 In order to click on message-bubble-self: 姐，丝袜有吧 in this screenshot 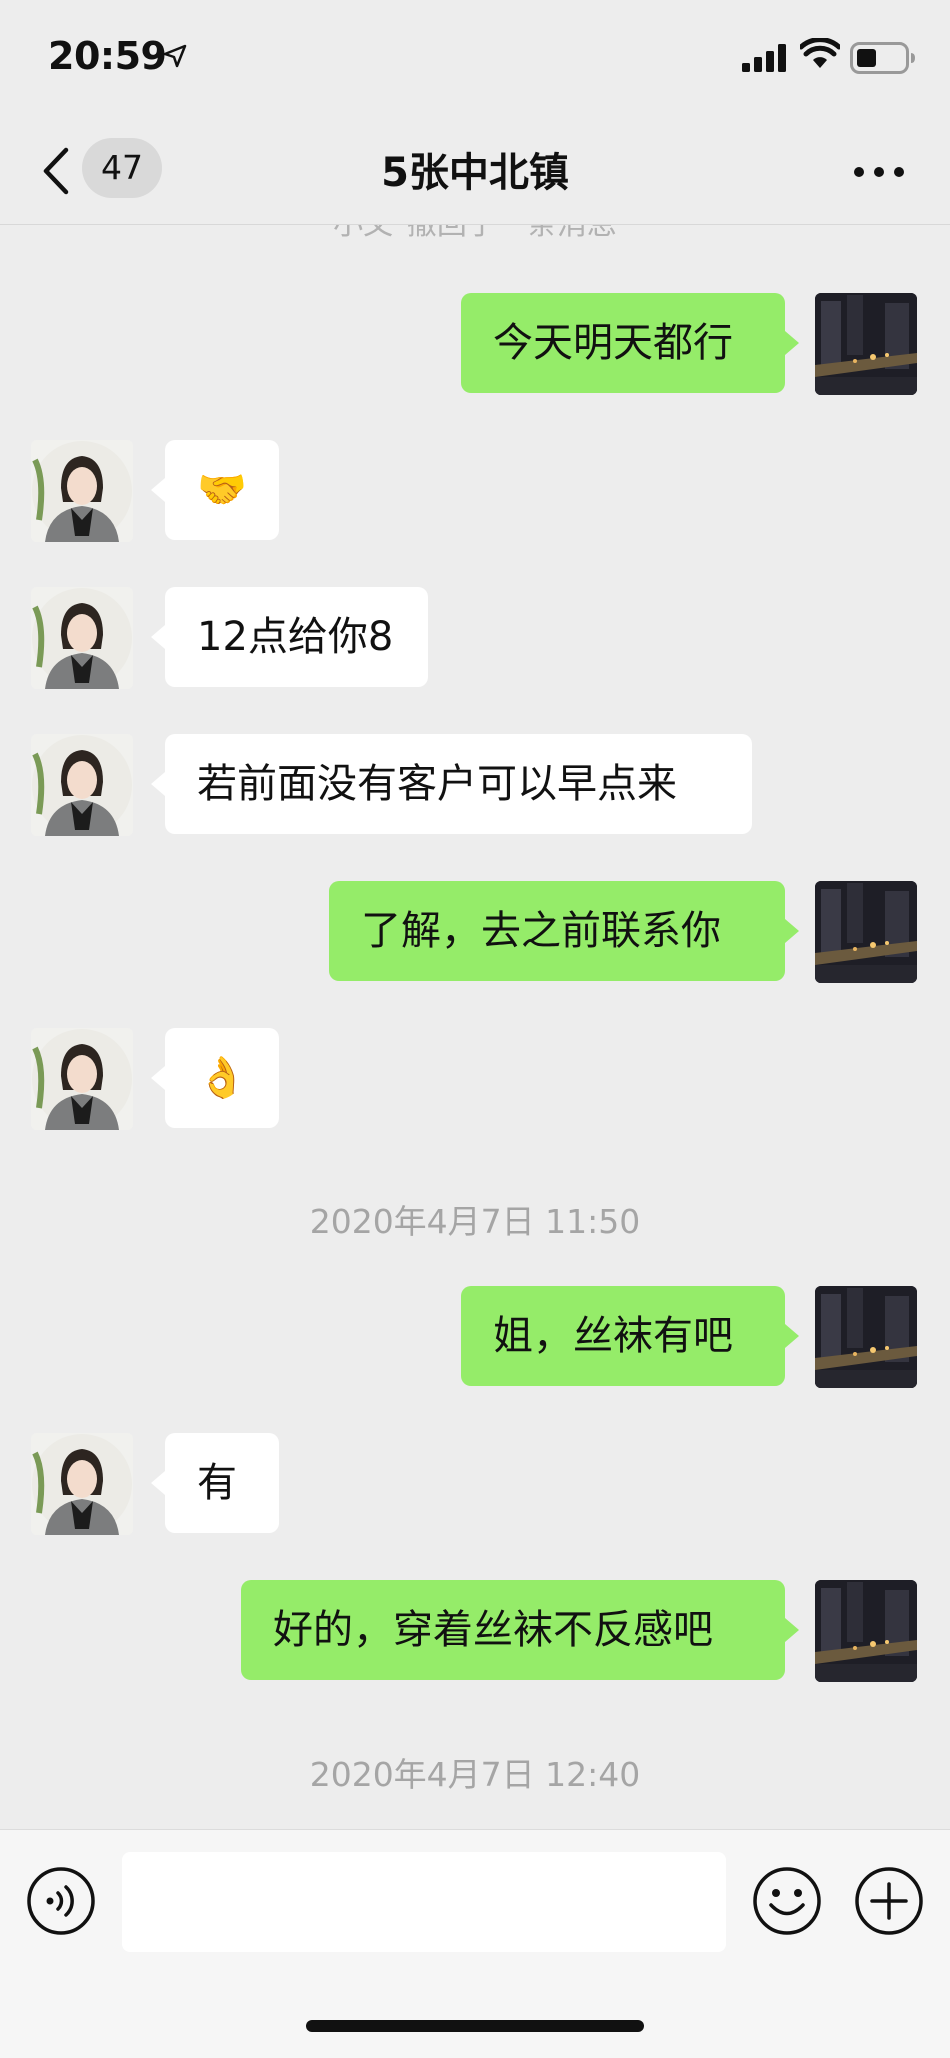, I will do `click(630, 1336)`.